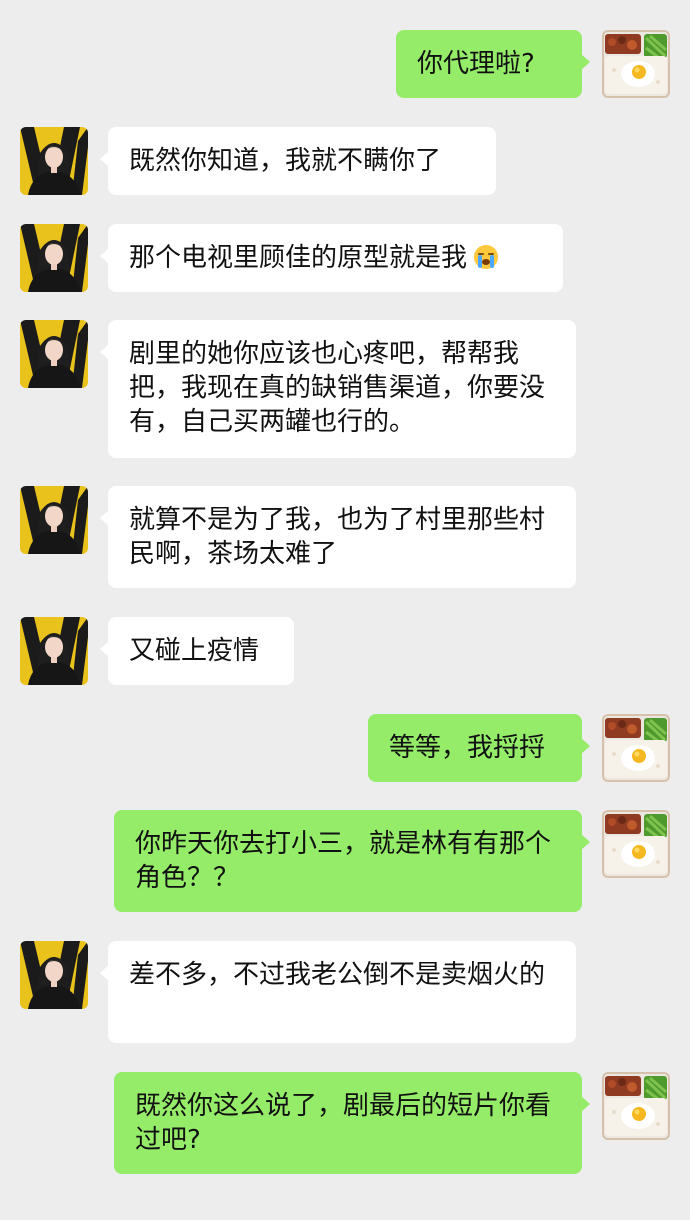  What do you see at coordinates (343, 861) in the screenshot?
I see `message-text: 你昨天你去打小三，就是林有有那个角色？？` at bounding box center [343, 861].